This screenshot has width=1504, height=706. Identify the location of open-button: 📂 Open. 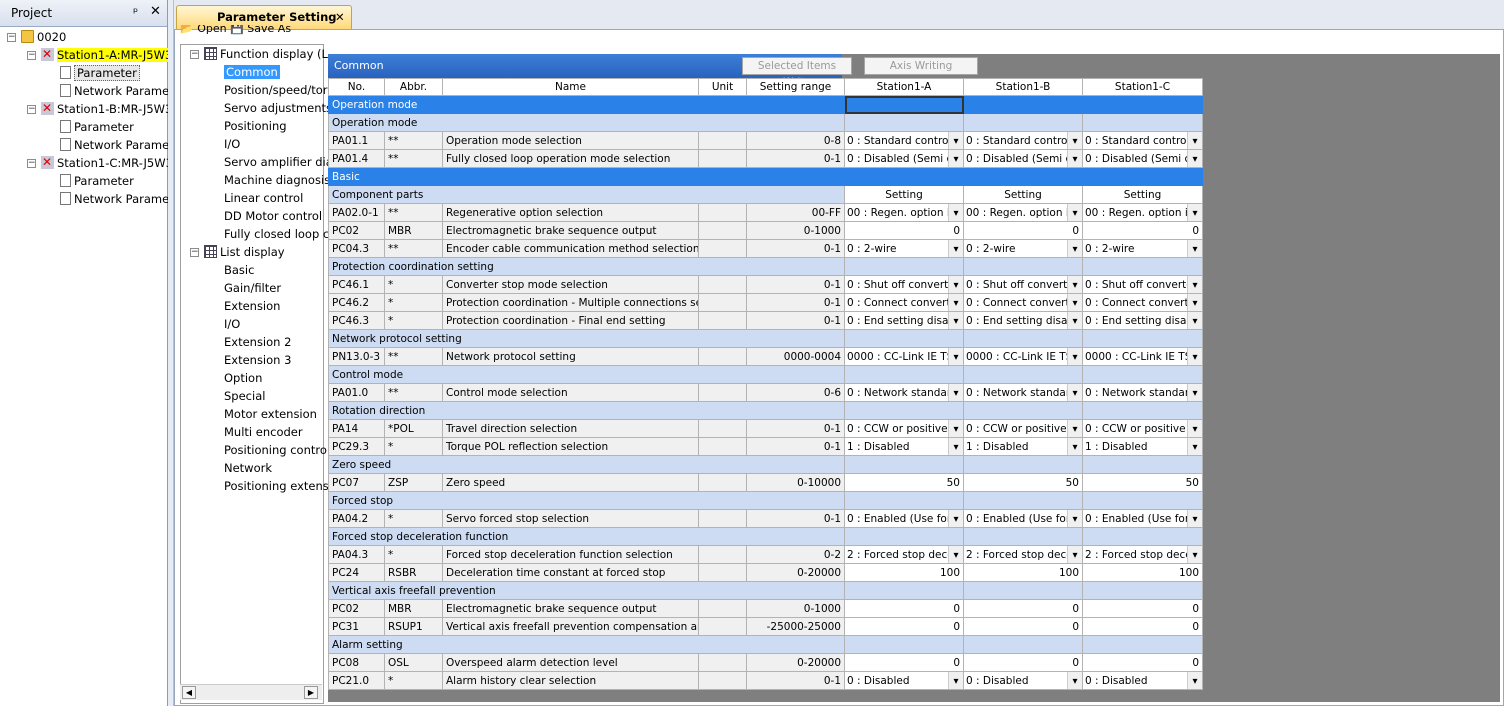
(203, 30).